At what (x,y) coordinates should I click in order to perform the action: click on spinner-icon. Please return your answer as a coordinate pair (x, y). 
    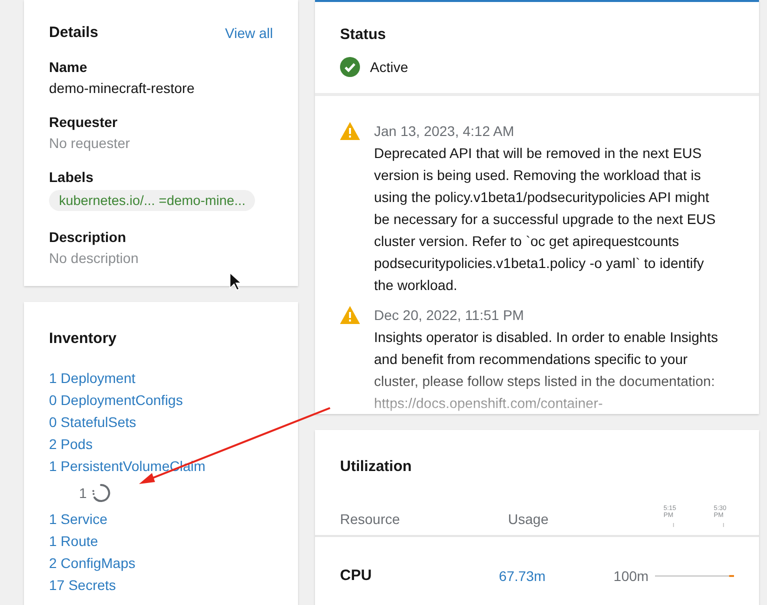
    Looking at the image, I should click on (100, 492).